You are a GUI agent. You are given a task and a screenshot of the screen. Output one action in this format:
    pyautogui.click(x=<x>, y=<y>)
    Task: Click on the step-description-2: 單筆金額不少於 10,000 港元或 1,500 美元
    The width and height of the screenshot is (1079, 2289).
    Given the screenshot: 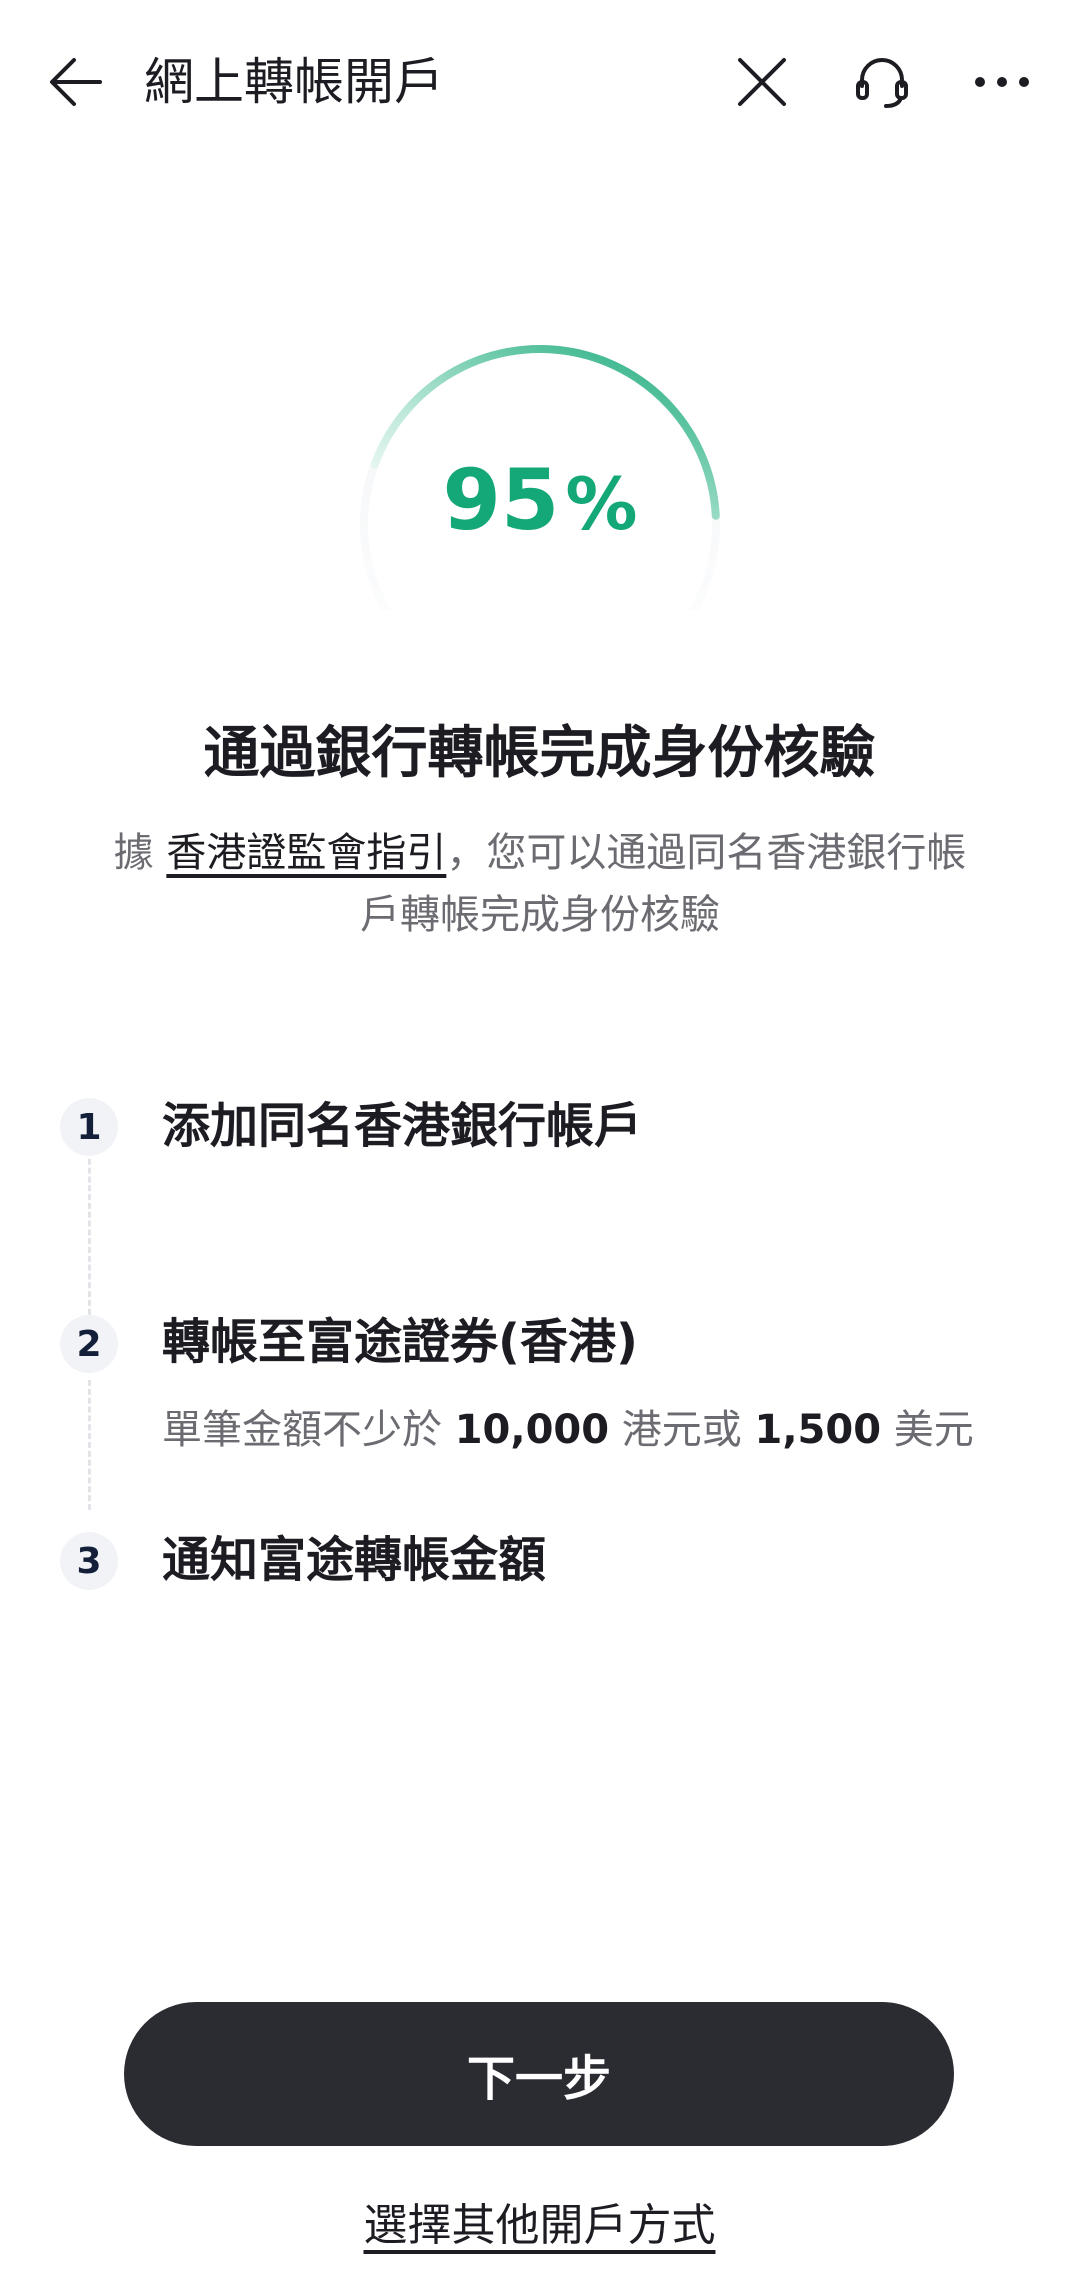 What is the action you would take?
    pyautogui.click(x=568, y=1430)
    